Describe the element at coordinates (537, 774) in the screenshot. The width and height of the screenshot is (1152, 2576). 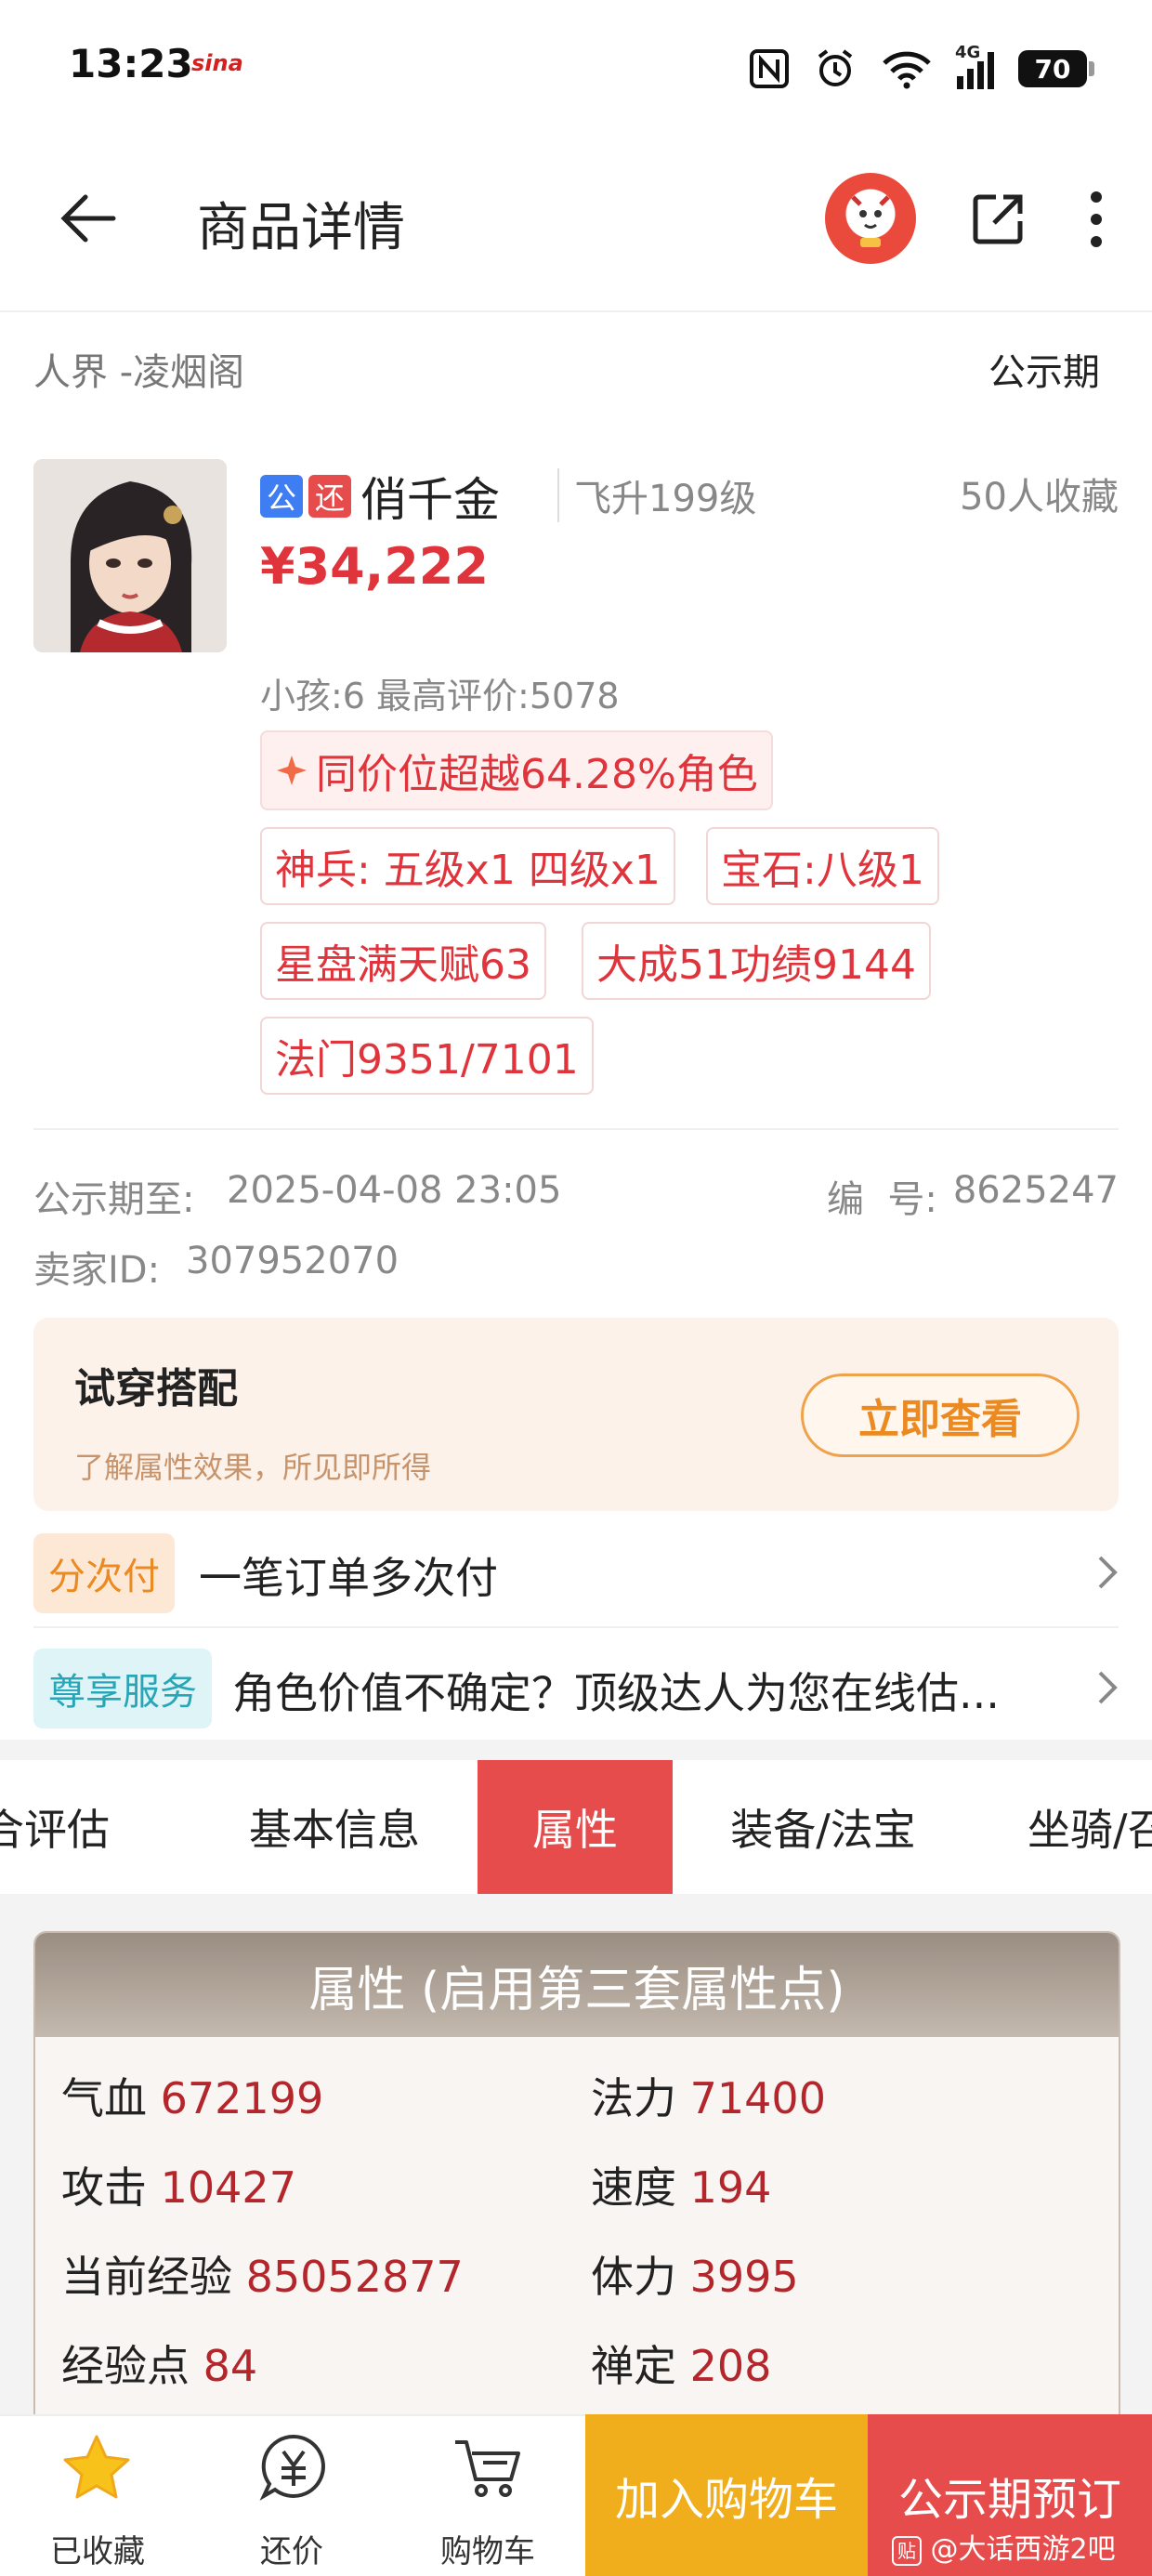
I see `price-rank-text: 同价位超越64.28%角色` at that location.